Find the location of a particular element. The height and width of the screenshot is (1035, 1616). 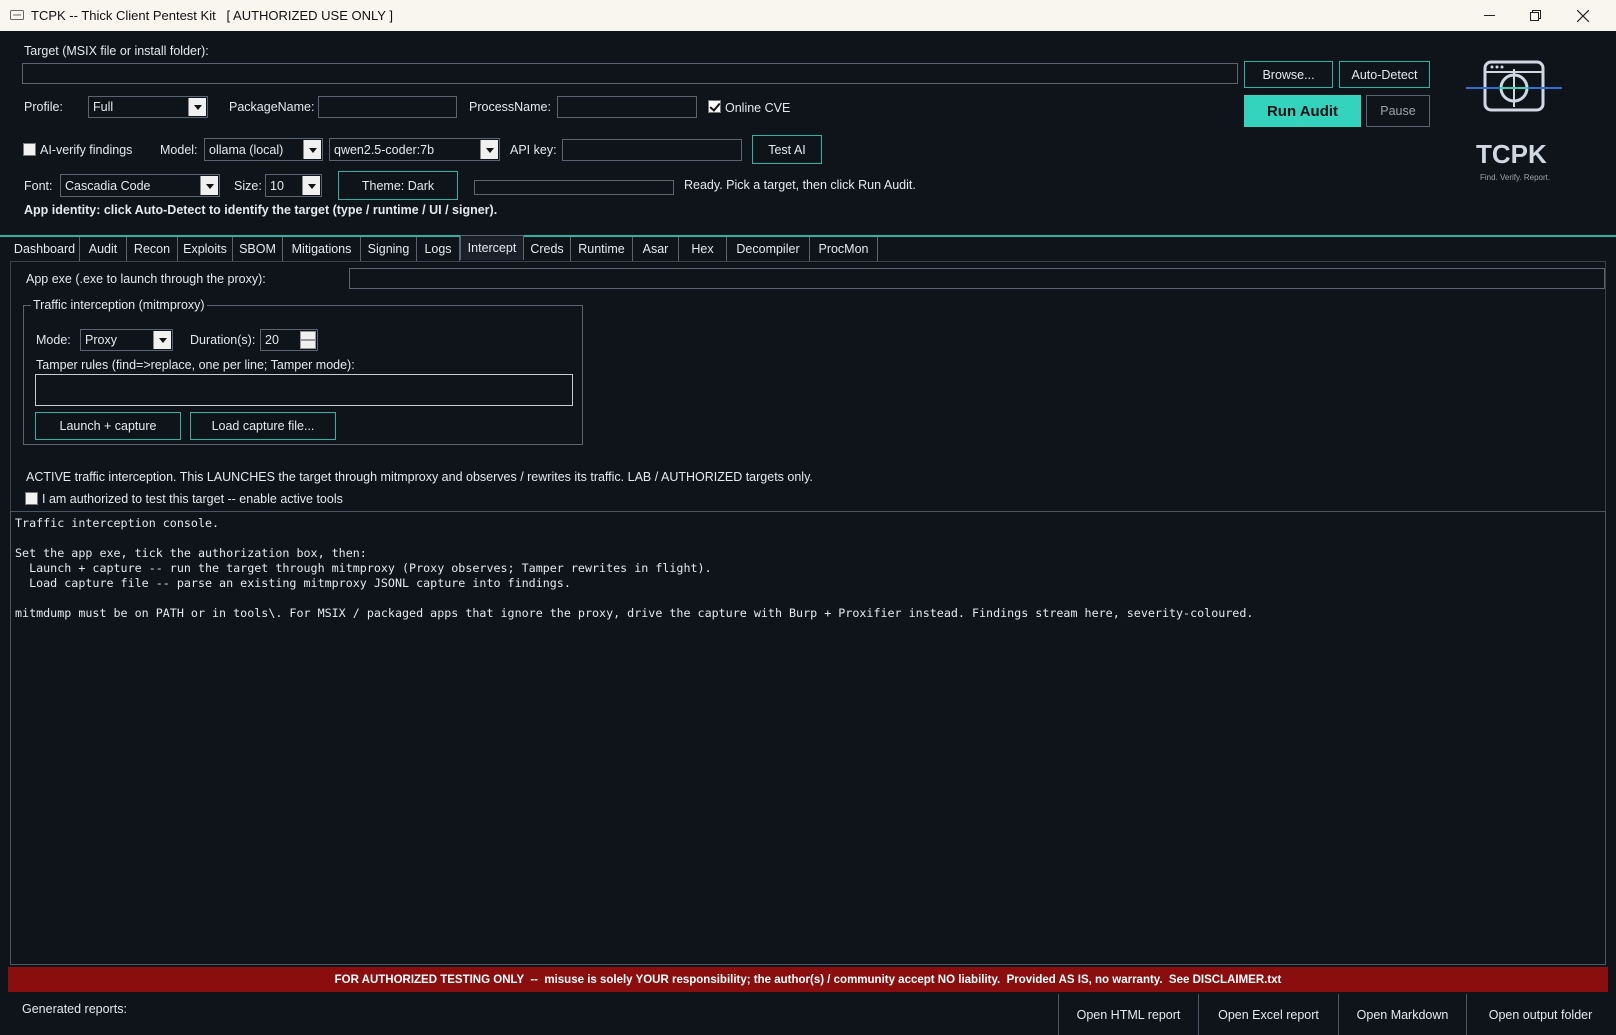

model-select: qwen2.5-coder:7b is located at coordinates (414, 149).